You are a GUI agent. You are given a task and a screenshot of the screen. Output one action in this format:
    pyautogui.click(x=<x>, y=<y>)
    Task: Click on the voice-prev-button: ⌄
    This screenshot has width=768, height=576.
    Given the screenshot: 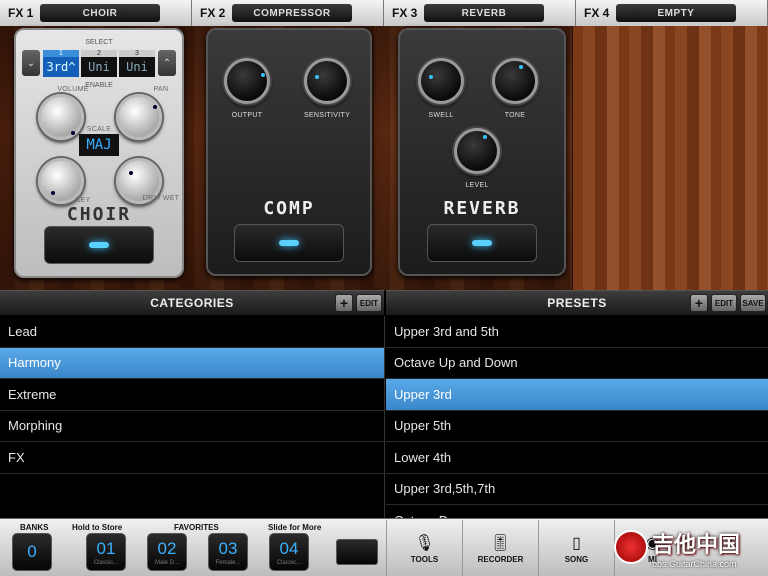 What is the action you would take?
    pyautogui.click(x=31, y=63)
    